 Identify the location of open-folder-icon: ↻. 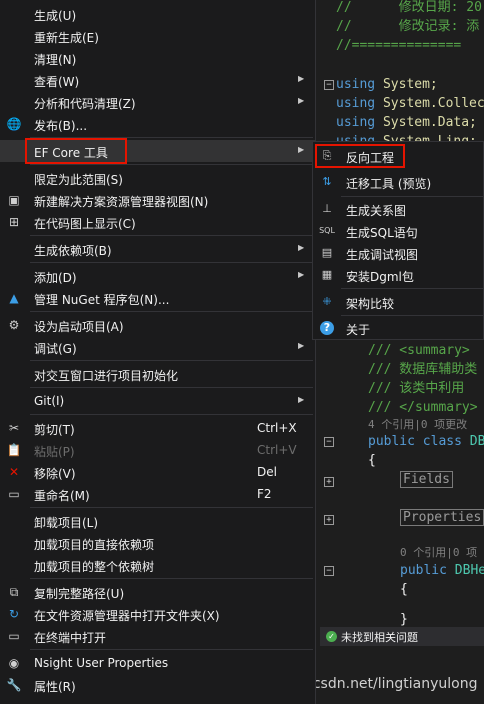
(14, 614).